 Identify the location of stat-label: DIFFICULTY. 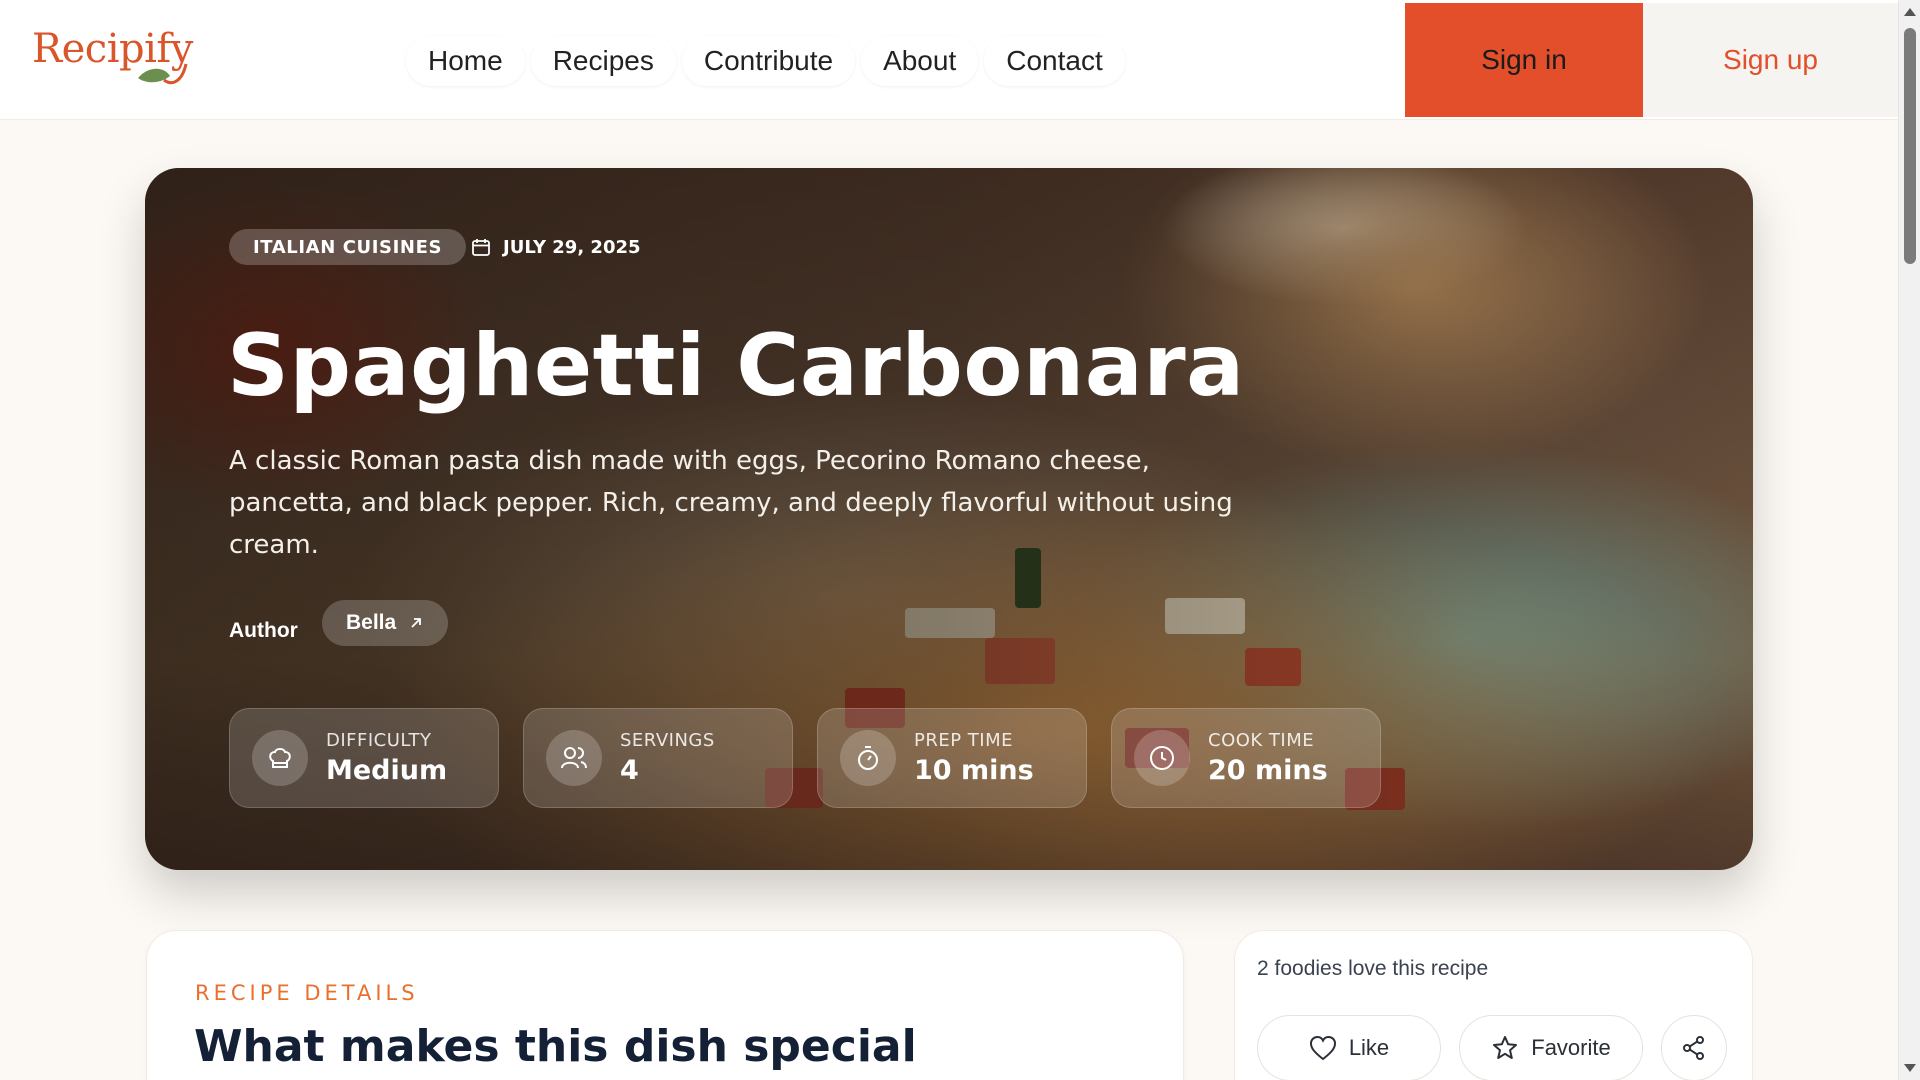
(379, 740).